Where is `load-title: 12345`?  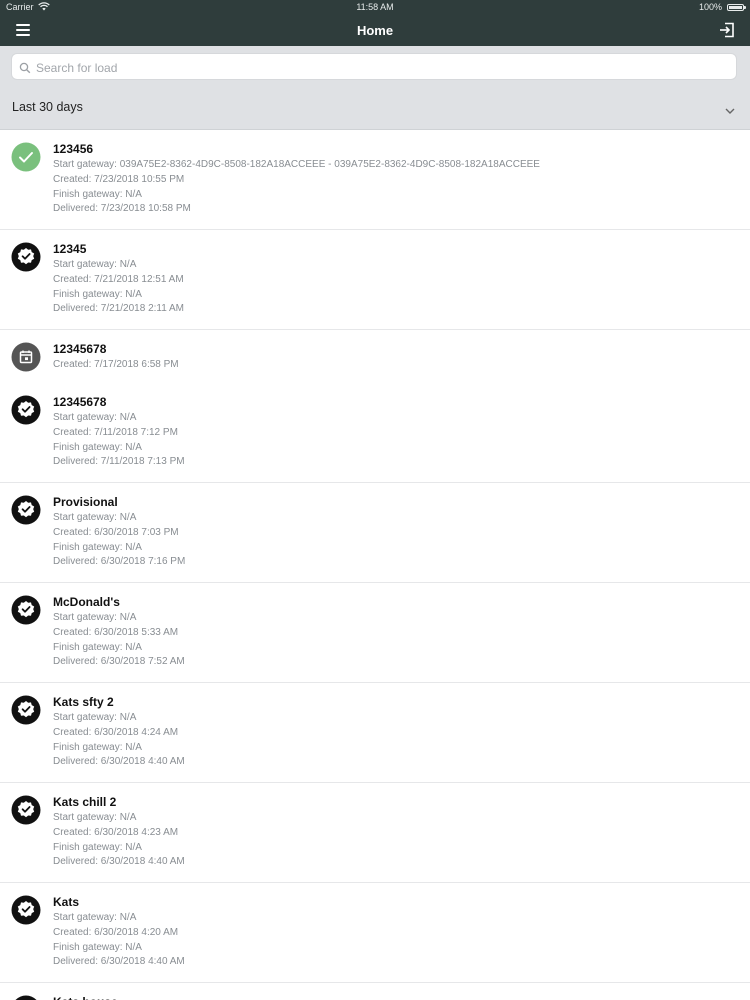 load-title: 12345 is located at coordinates (70, 249).